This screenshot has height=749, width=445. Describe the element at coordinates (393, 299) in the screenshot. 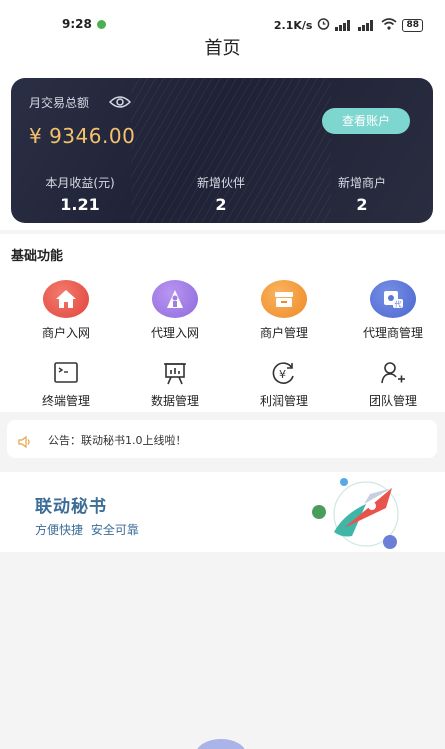

I see `agent-manage-icon: 代` at that location.